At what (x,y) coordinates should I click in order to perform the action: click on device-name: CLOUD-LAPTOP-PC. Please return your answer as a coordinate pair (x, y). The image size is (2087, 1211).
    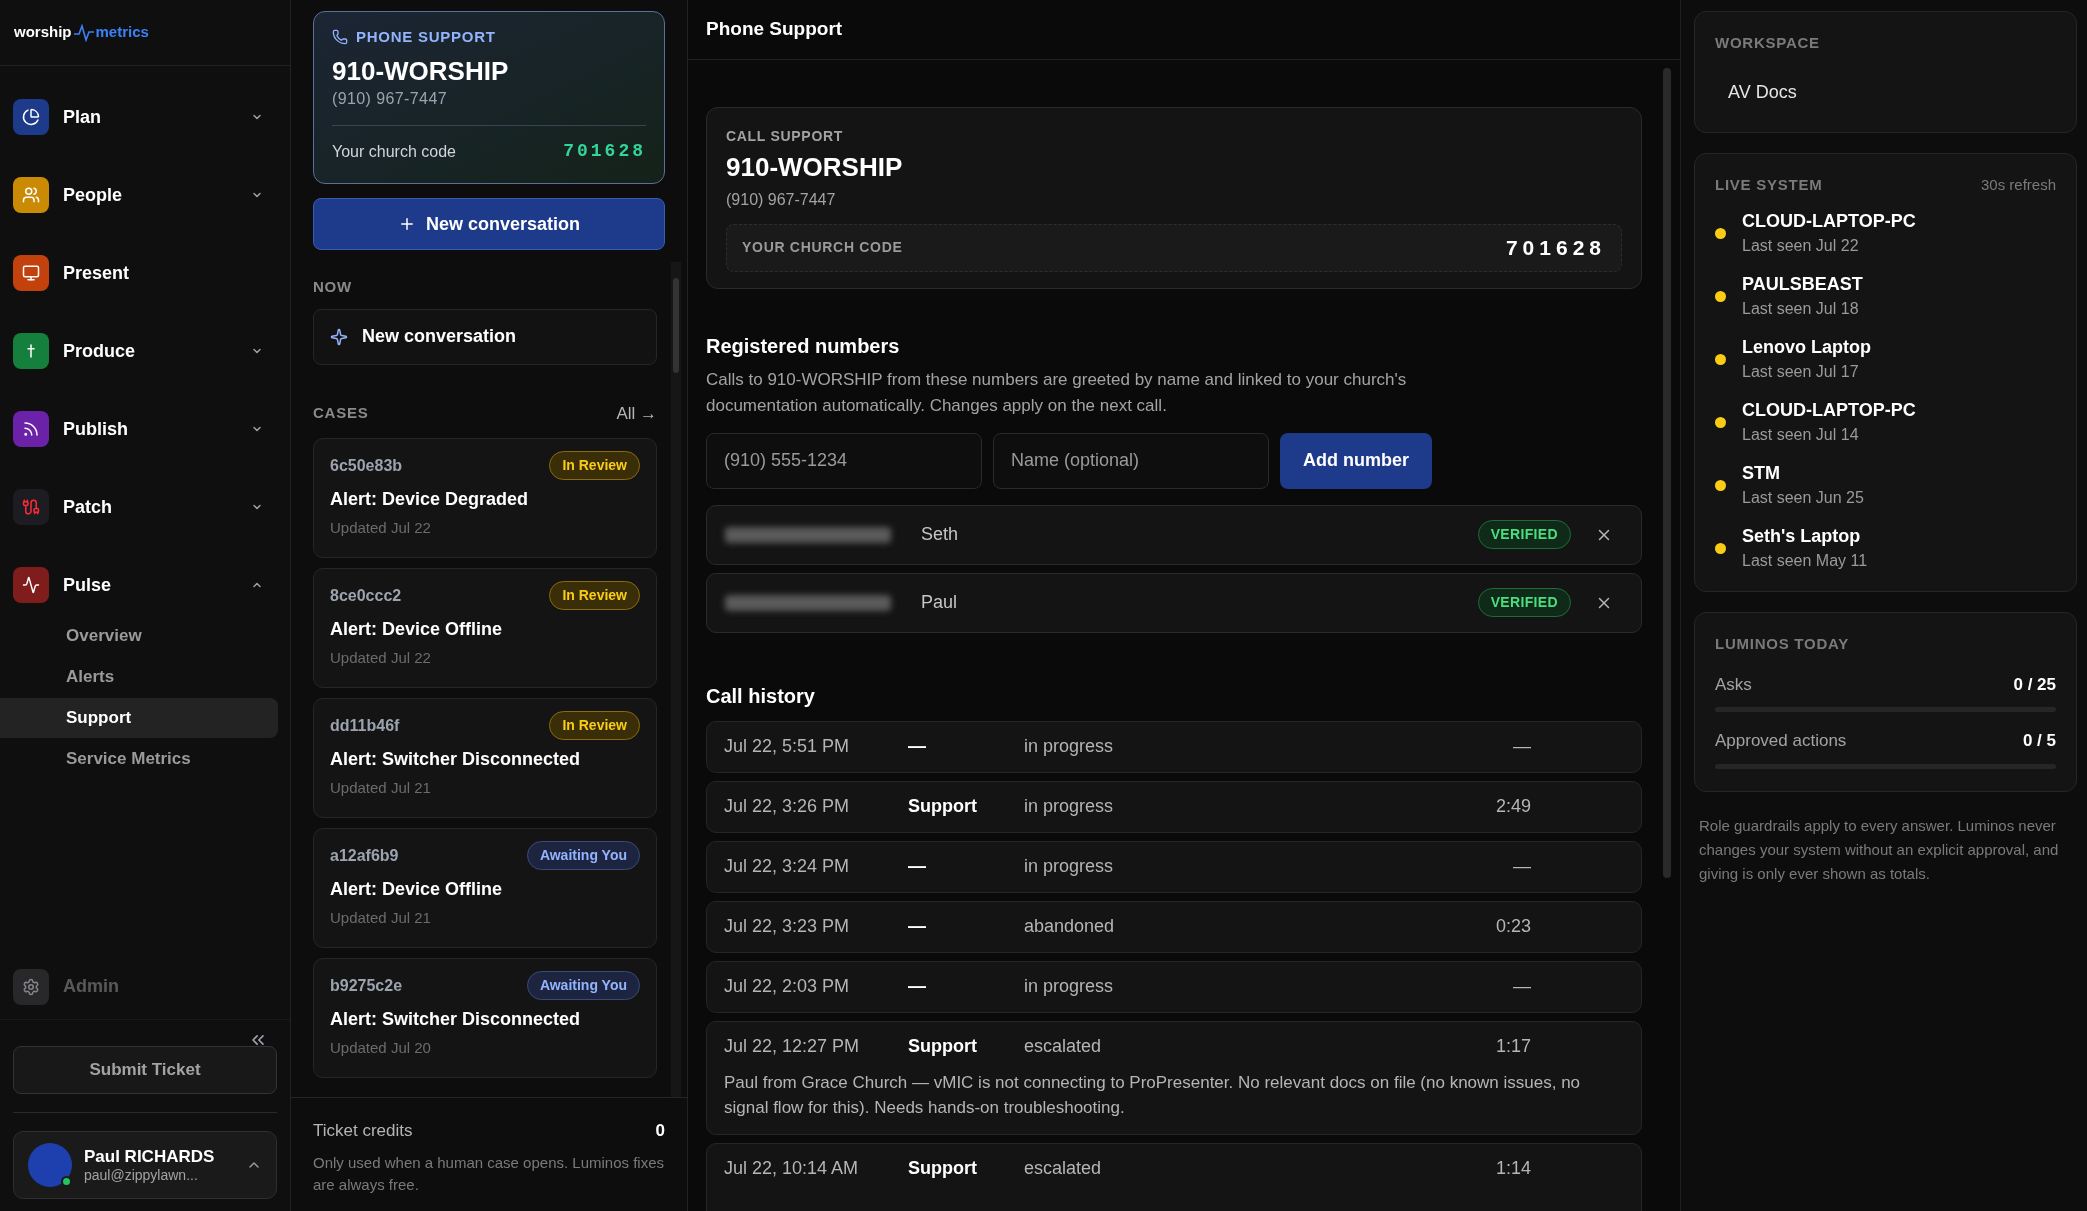
    Looking at the image, I should click on (1829, 410).